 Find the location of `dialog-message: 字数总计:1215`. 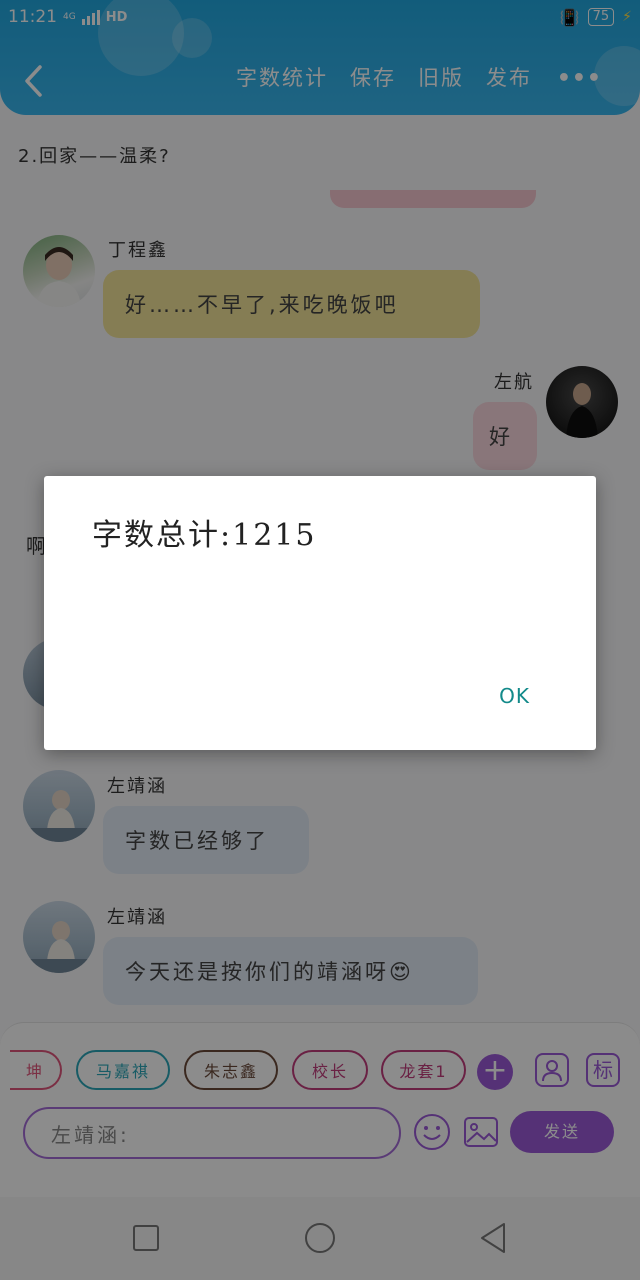

dialog-message: 字数总计:1215 is located at coordinates (204, 535).